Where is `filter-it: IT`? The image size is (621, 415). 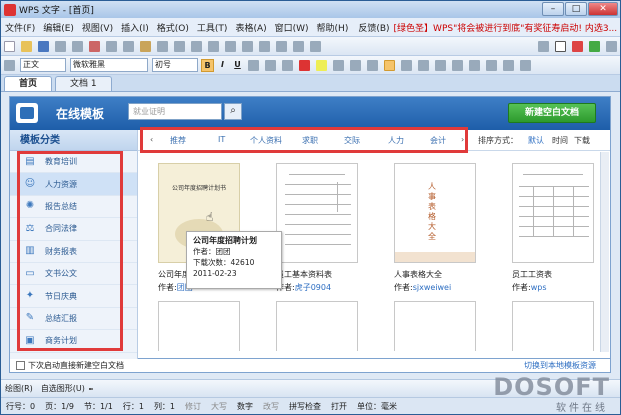
filter-it: IT is located at coordinates (221, 139).